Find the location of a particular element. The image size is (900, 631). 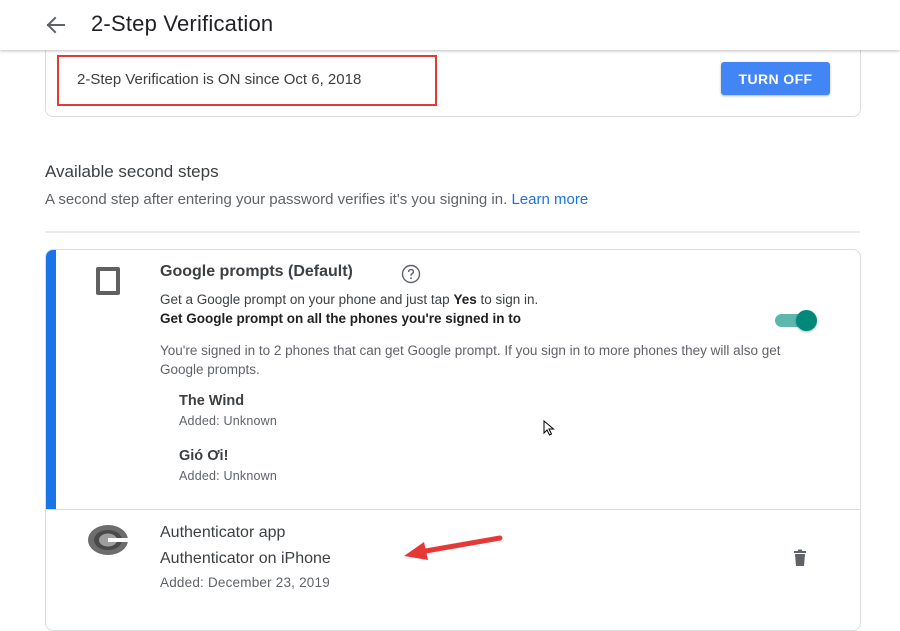

phone-icon is located at coordinates (108, 281).